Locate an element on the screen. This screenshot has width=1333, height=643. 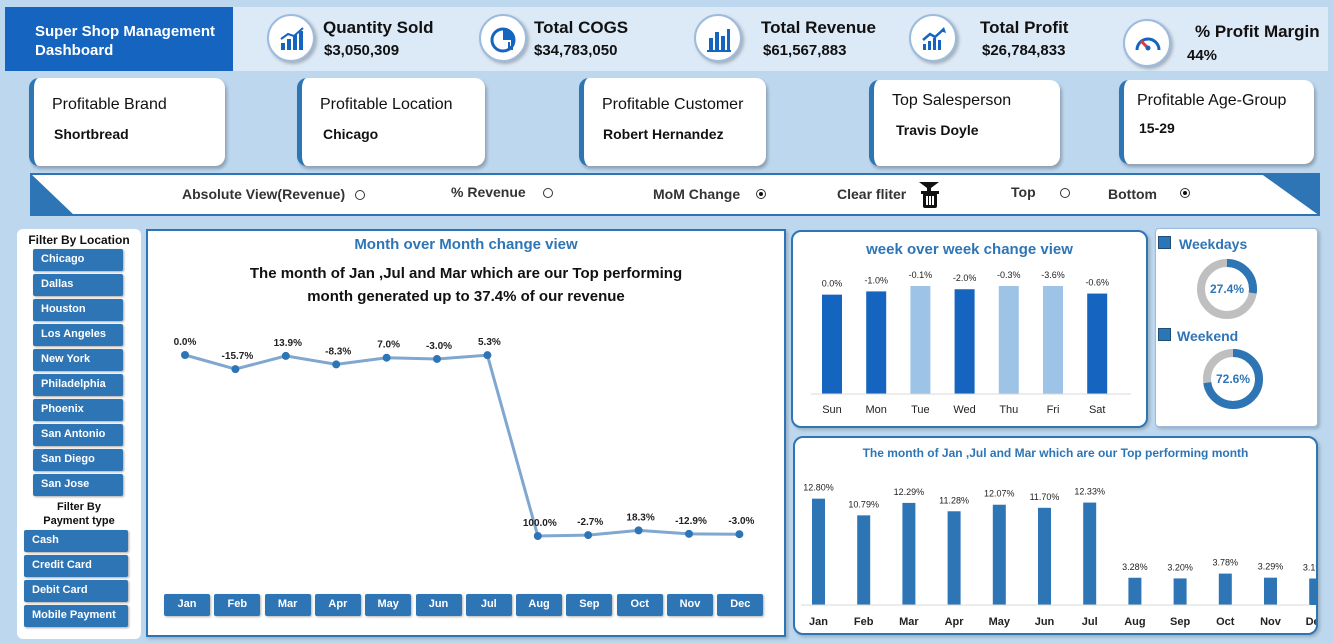
wow-data-label: -0.1% is located at coordinates (921, 275).